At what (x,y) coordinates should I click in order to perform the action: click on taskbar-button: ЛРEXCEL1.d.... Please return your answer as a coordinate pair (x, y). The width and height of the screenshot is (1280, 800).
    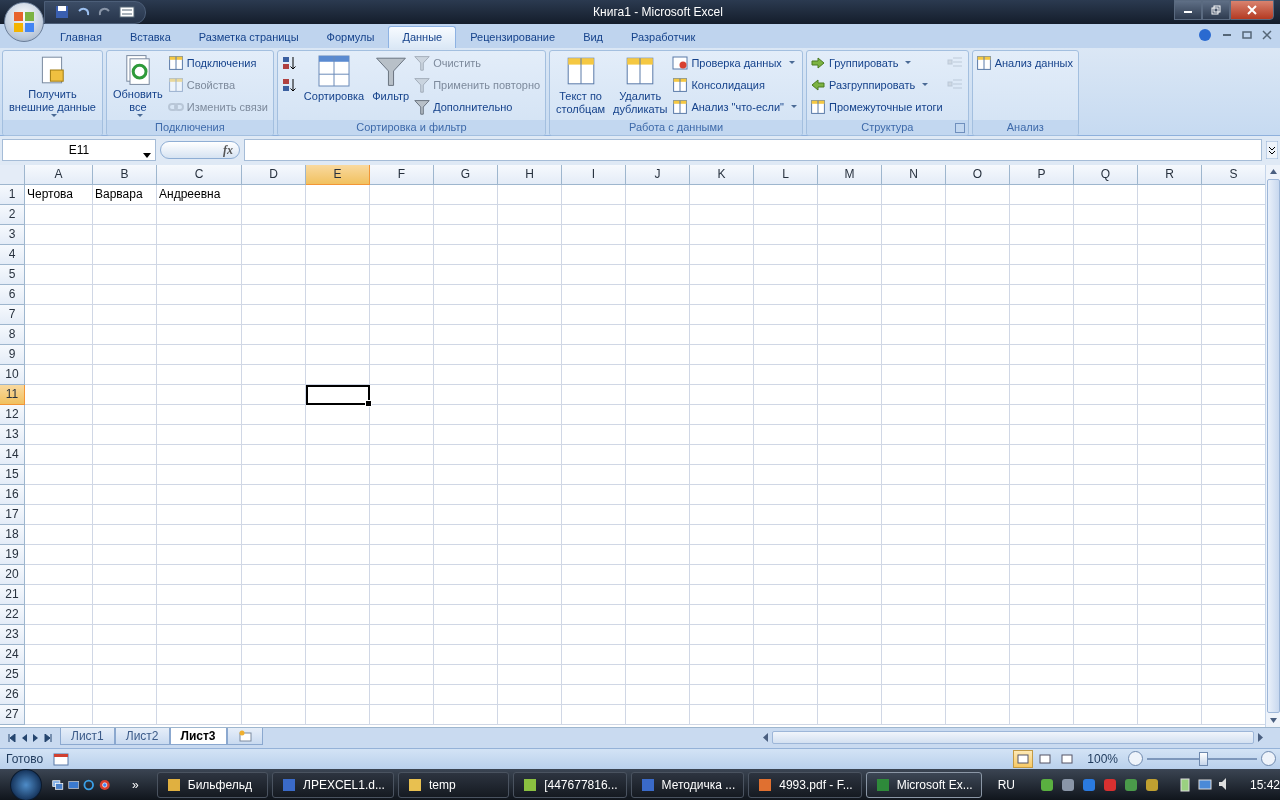
    Looking at the image, I should click on (333, 784).